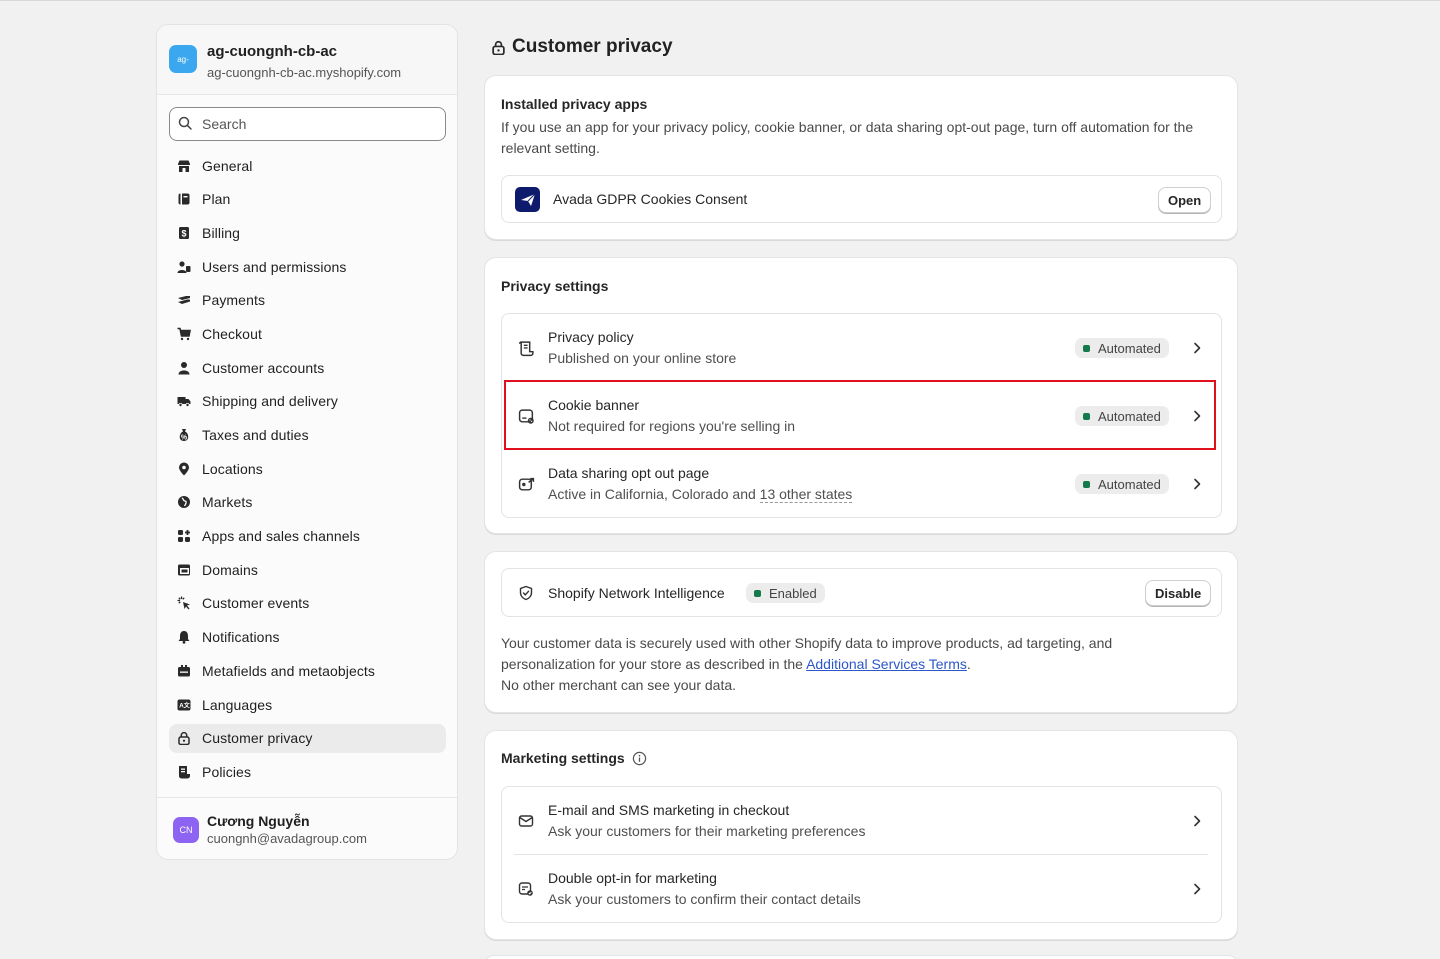 Image resolution: width=1440 pixels, height=959 pixels. What do you see at coordinates (184, 199) in the screenshot?
I see `plan-icon` at bounding box center [184, 199].